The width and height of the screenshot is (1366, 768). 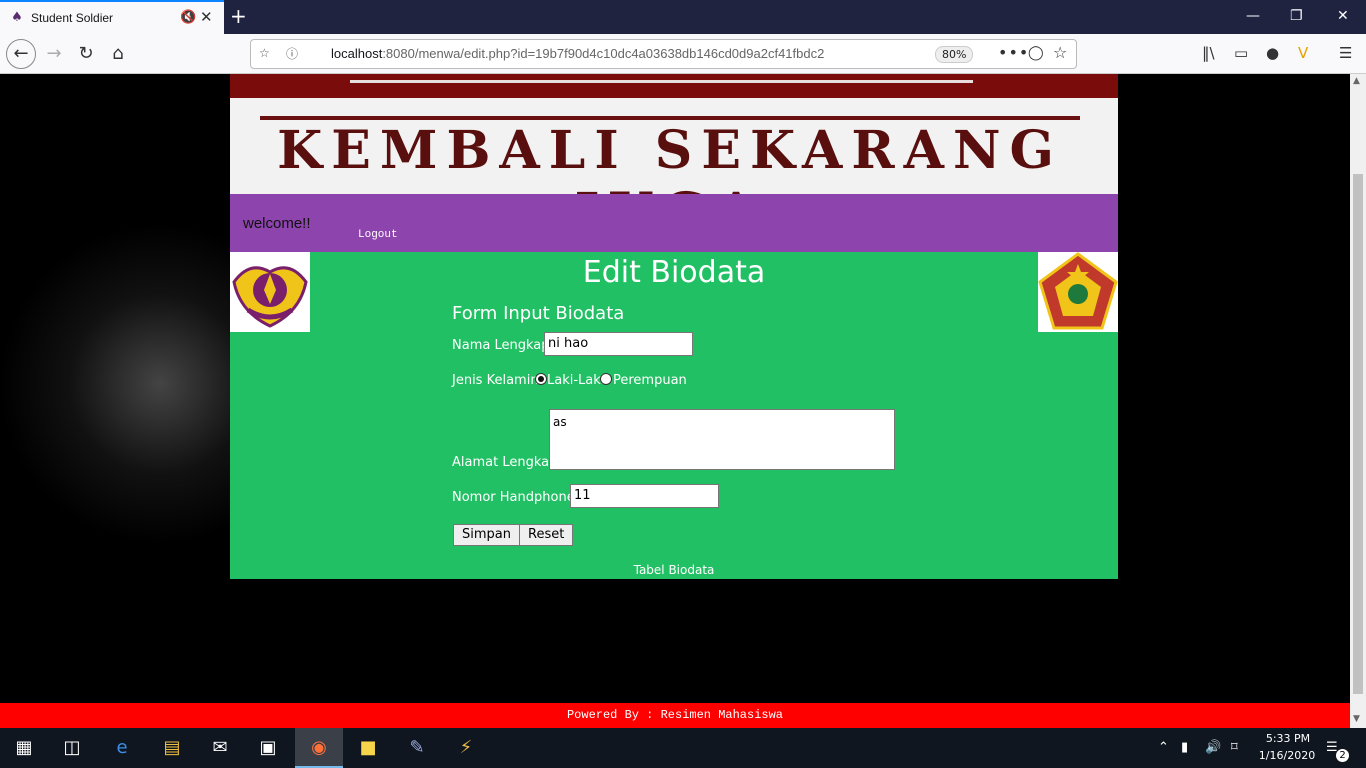 I want to click on paint-icon: ✎, so click(x=417, y=748).